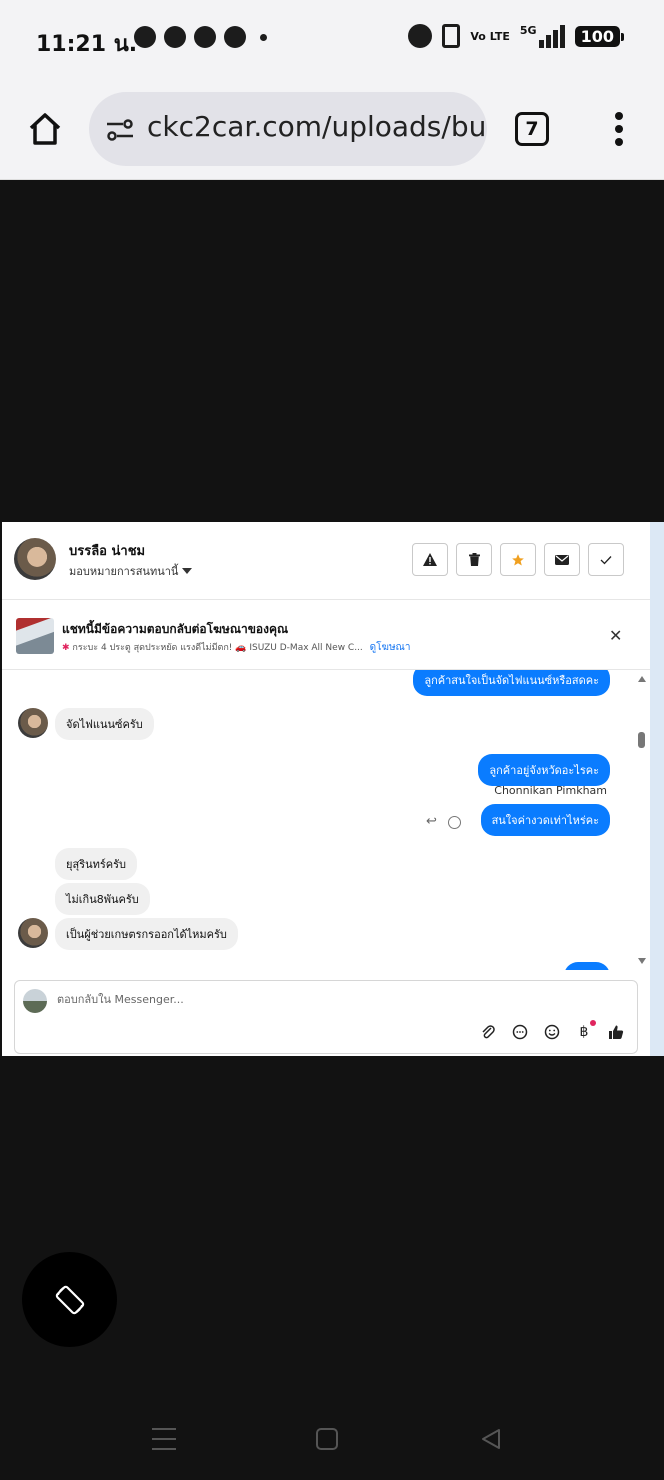 Image resolution: width=664 pixels, height=1480 pixels. What do you see at coordinates (257, 999) in the screenshot?
I see `reply-input` at bounding box center [257, 999].